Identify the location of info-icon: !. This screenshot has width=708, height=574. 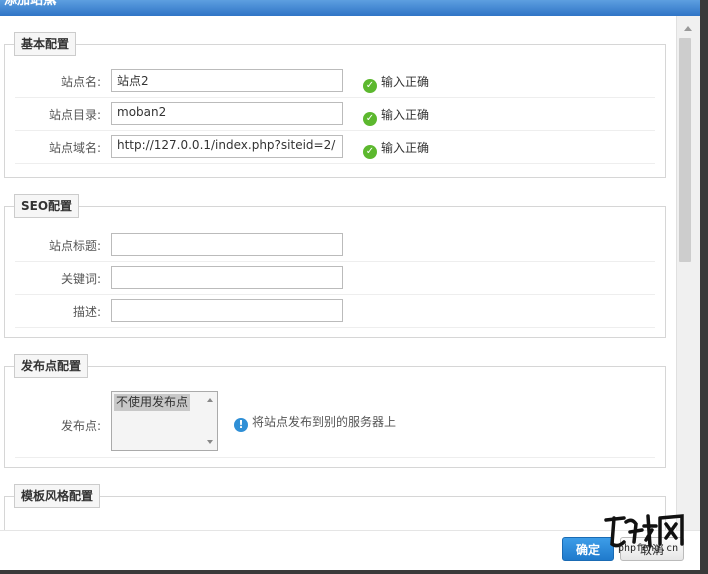
(241, 425).